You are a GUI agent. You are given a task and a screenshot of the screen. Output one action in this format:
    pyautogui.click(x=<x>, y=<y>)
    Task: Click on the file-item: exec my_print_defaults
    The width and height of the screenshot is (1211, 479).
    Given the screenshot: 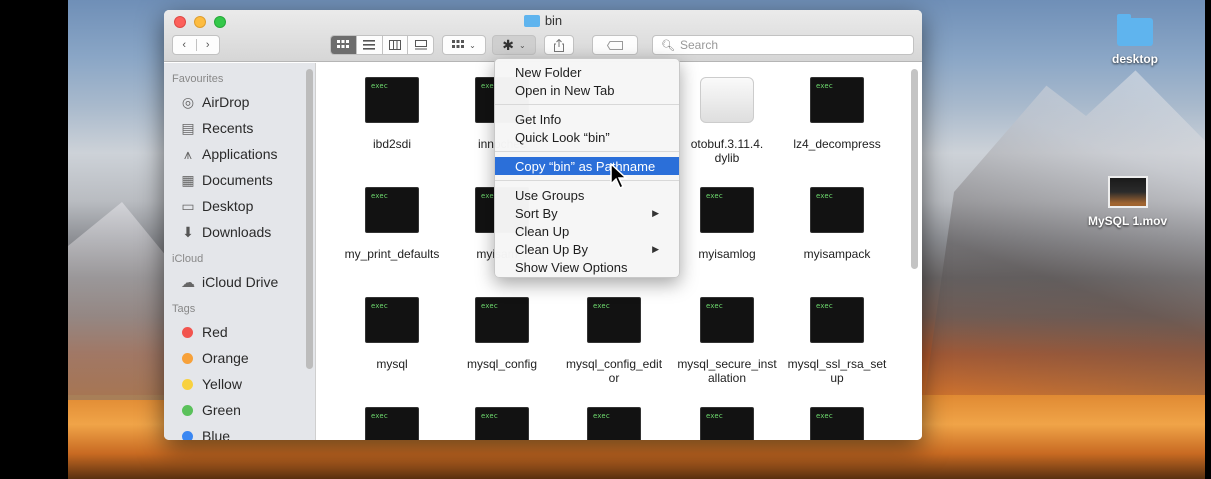 What is the action you would take?
    pyautogui.click(x=392, y=224)
    